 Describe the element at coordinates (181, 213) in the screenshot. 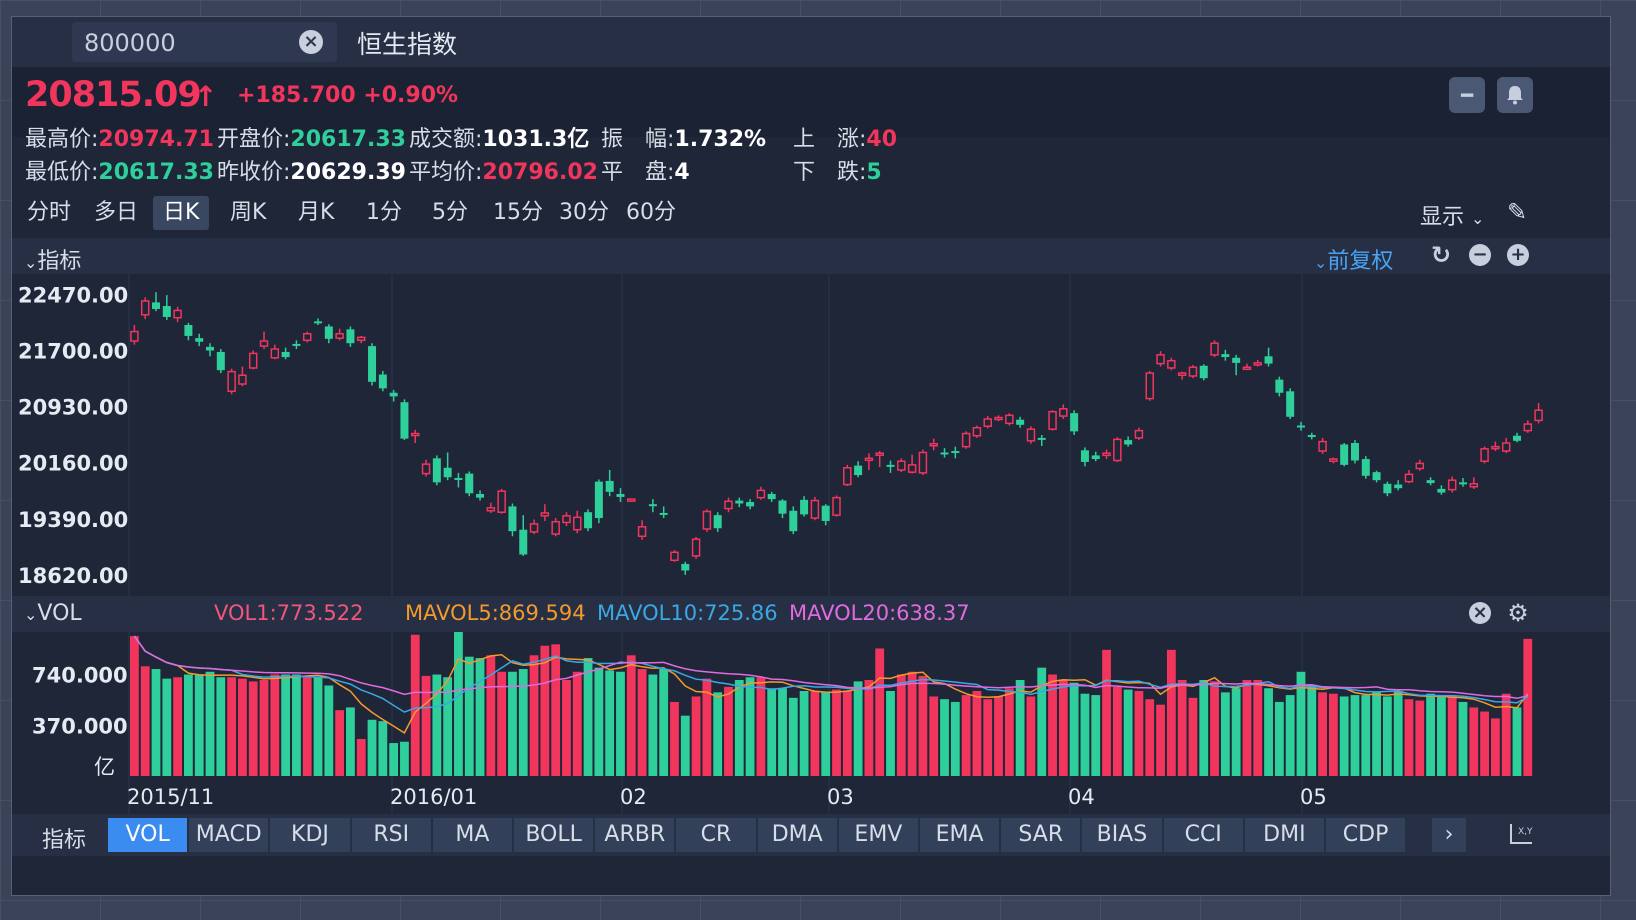

I see `tab-daily-k: 日K` at that location.